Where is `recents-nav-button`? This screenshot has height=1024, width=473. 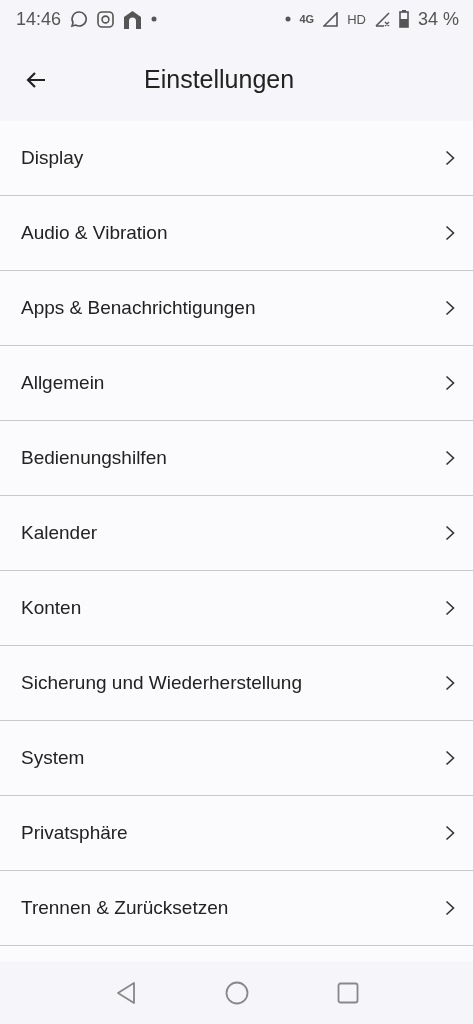
recents-nav-button is located at coordinates (347, 993).